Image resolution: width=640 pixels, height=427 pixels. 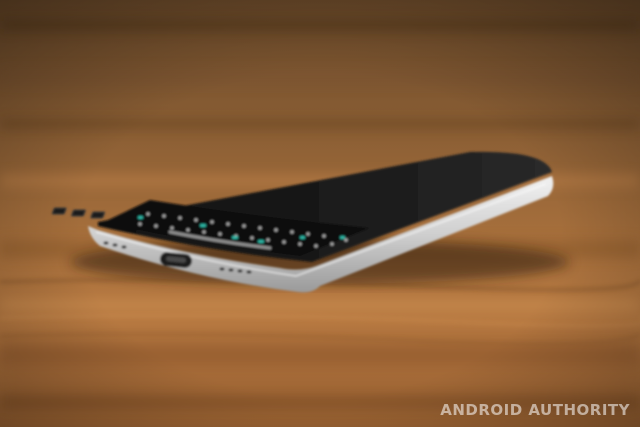 What do you see at coordinates (535, 410) in the screenshot?
I see `watermark-logo: ANDROID AUTHORITY` at bounding box center [535, 410].